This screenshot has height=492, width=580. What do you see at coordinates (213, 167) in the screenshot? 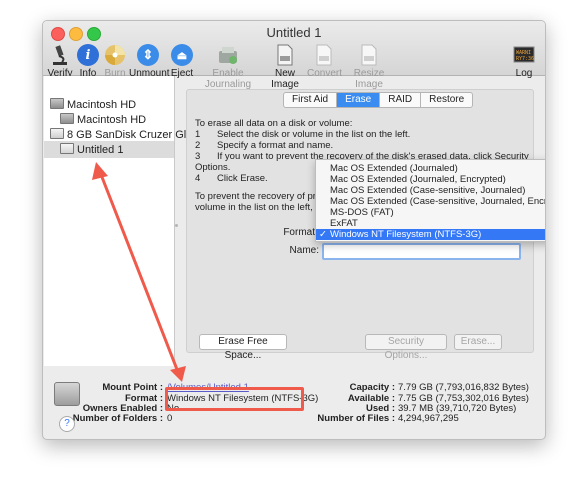
I see `instruction-step-cont: Options.` at bounding box center [213, 167].